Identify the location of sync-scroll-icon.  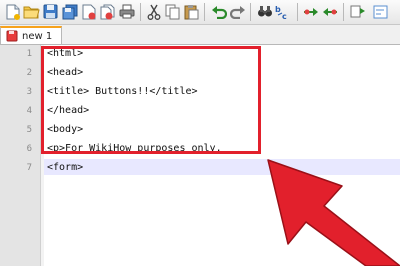
(357, 11).